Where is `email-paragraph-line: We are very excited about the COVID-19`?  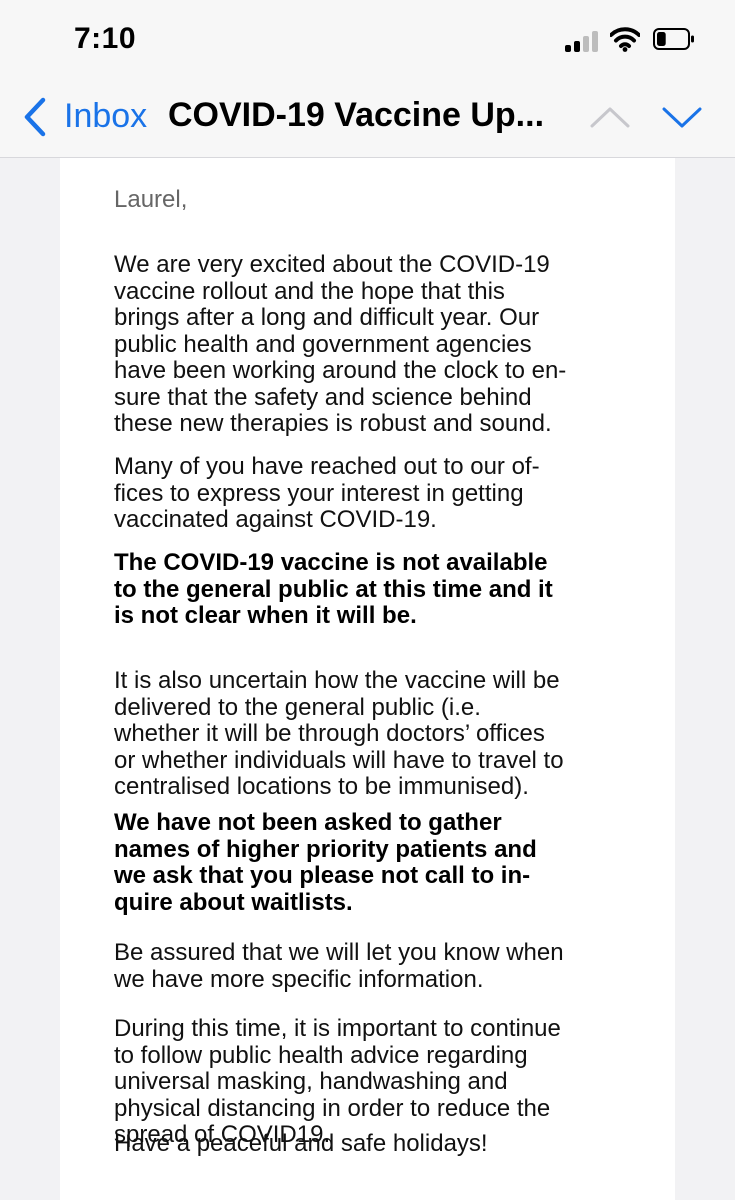 email-paragraph-line: We are very excited about the COVID-19 is located at coordinates (332, 264).